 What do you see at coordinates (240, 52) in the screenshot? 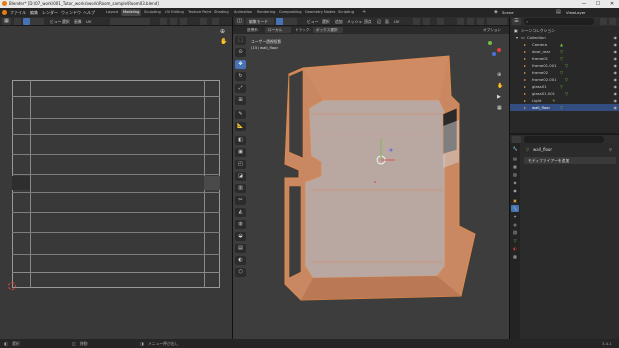
I see `cursor-tool-icon: ⊙` at bounding box center [240, 52].